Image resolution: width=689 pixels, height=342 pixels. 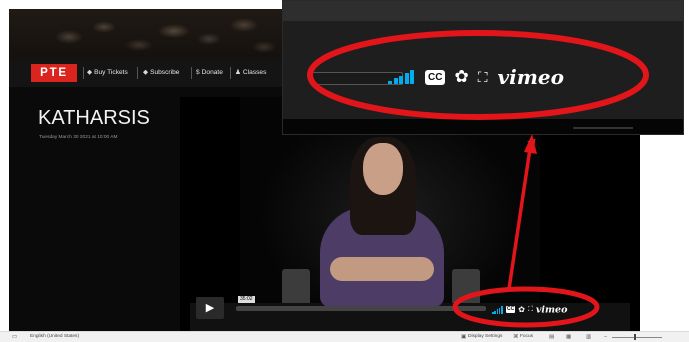 I want to click on vimeo-logo-zoomed: vimeo, so click(x=531, y=77).